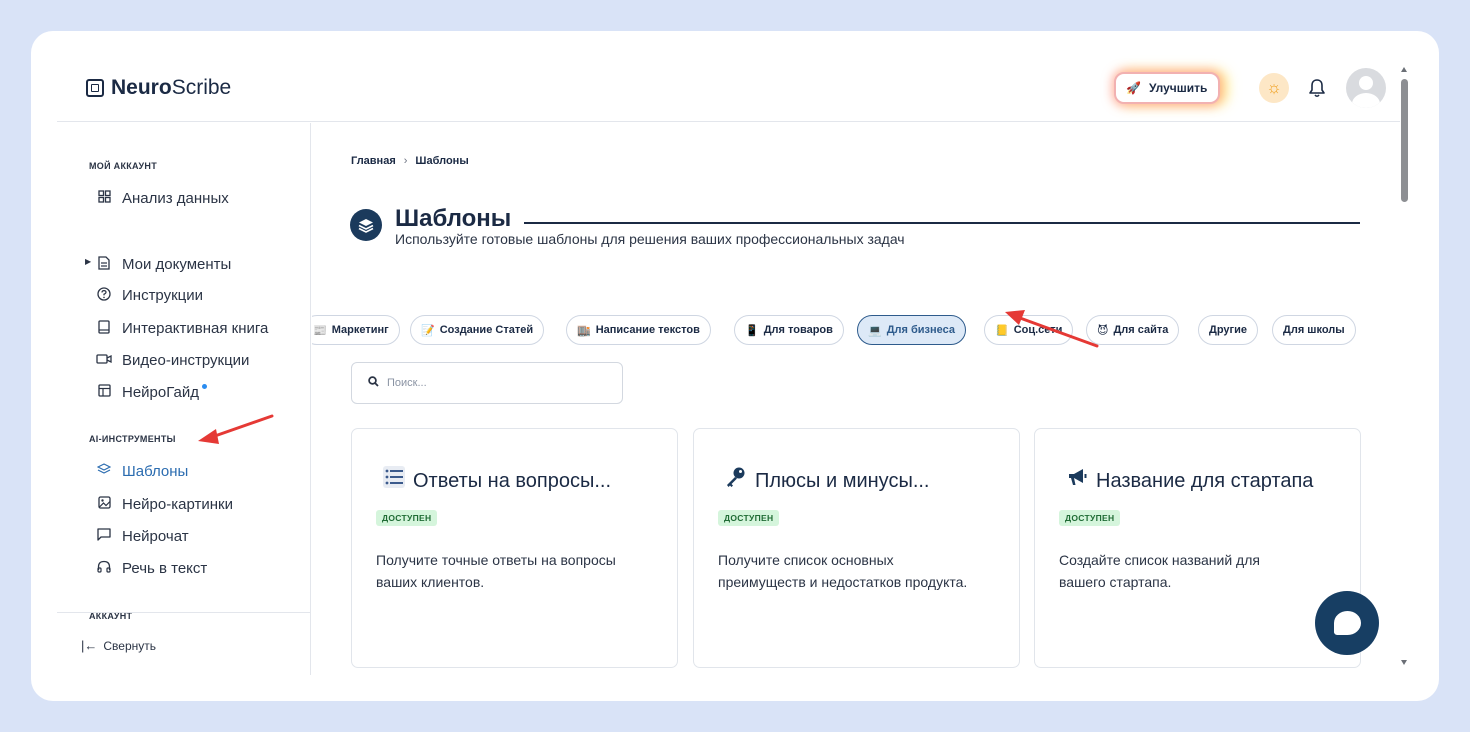 The height and width of the screenshot is (732, 1470). Describe the element at coordinates (183, 632) in the screenshot. I see `sidebar-footer: |← Свернуть` at that location.